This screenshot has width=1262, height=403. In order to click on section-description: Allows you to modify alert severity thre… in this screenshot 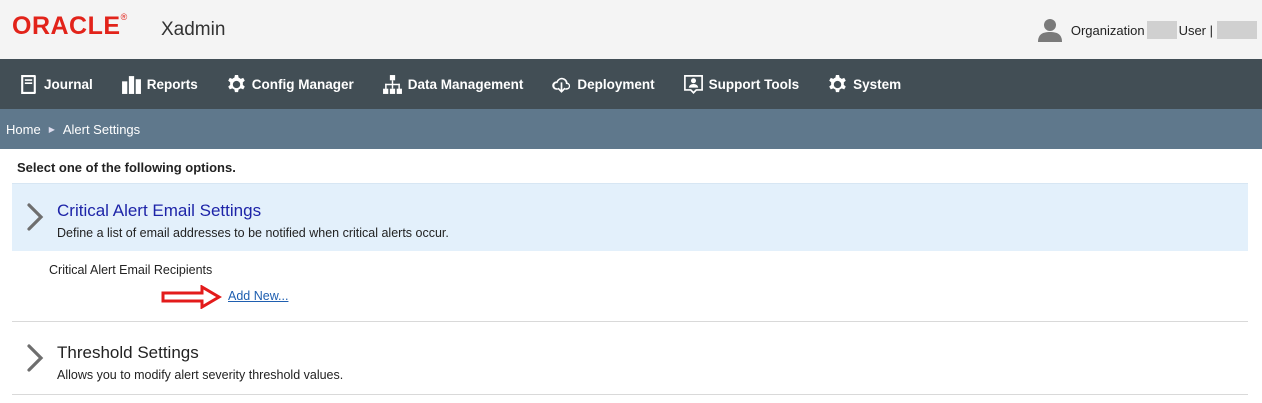, I will do `click(200, 375)`.